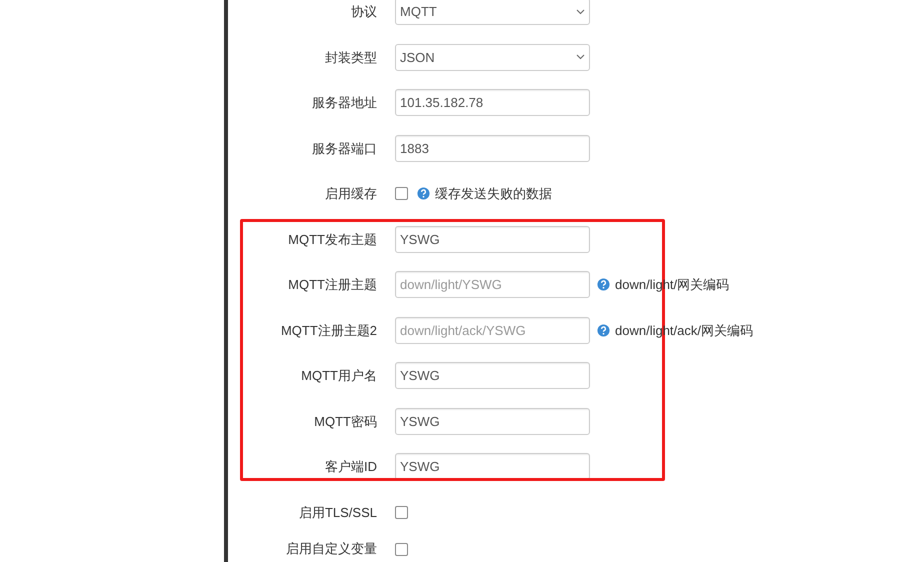  Describe the element at coordinates (492, 102) in the screenshot. I see `input-field: 101.35.182.78` at that location.